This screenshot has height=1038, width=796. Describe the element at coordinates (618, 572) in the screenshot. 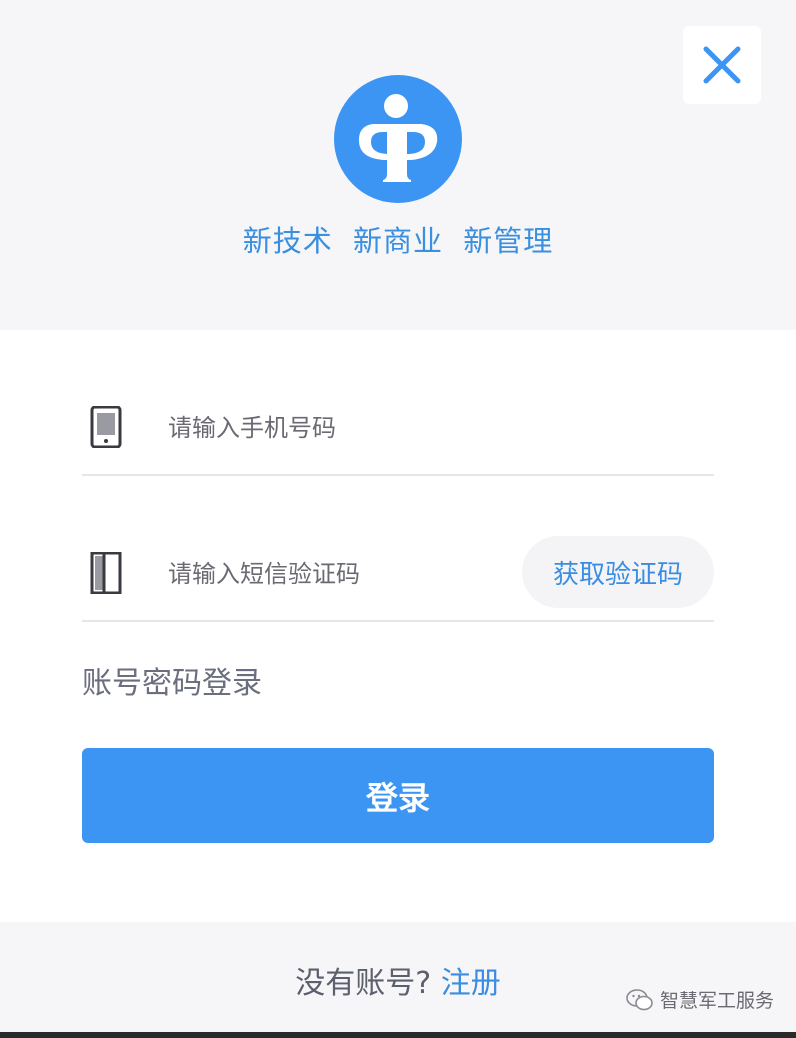

I see `get-code-button: 获取验证码` at that location.